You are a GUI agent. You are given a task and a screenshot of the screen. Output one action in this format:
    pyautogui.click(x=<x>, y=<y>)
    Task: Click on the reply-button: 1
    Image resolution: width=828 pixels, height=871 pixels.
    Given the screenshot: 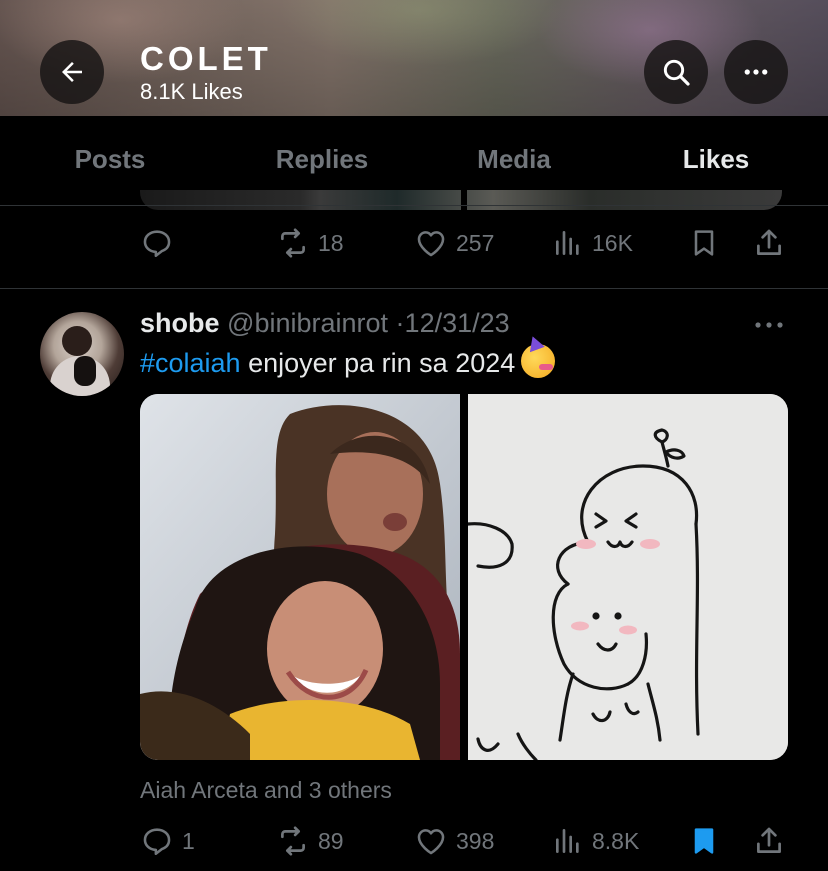 What is the action you would take?
    pyautogui.click(x=167, y=841)
    